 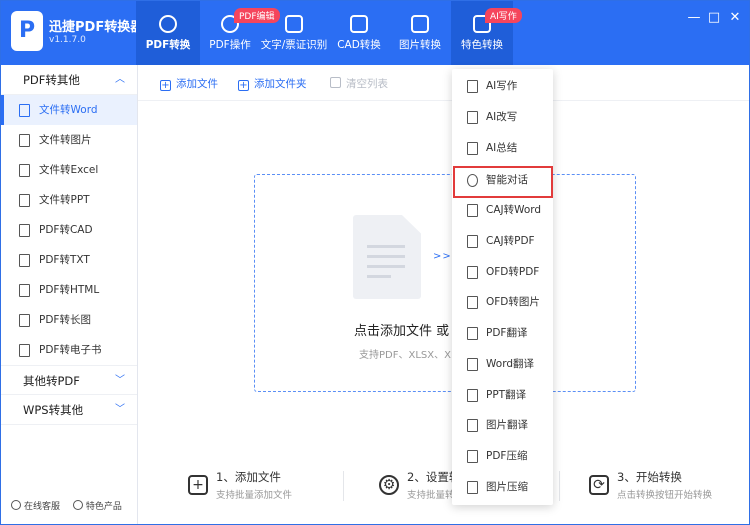 I want to click on sidebar-item-pdf-to-ebook: PDF转电子书, so click(x=69, y=350).